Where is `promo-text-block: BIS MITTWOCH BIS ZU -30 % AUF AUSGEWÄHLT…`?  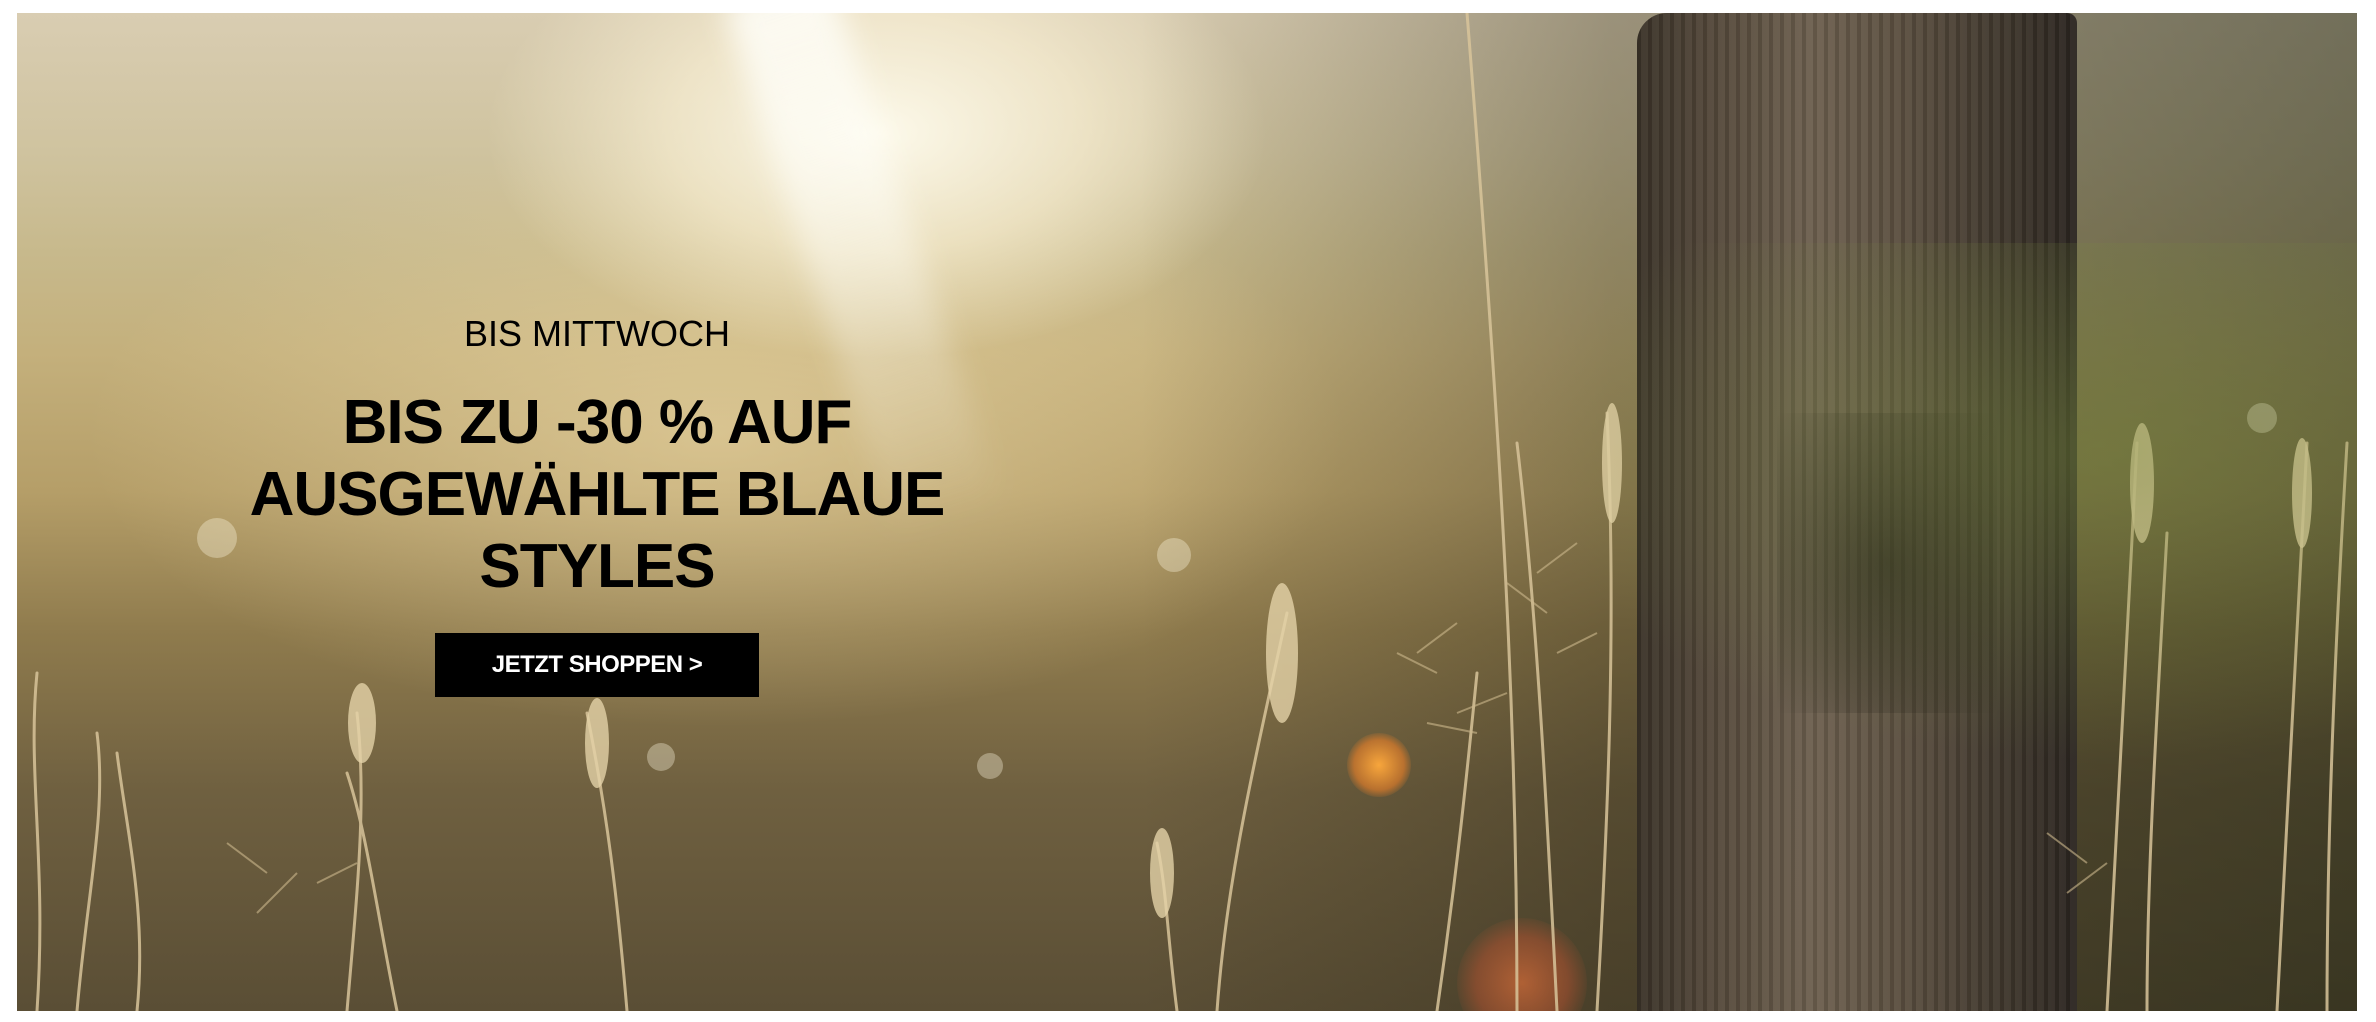 promo-text-block: BIS MITTWOCH BIS ZU -30 % AUF AUSGEWÄHLT… is located at coordinates (597, 505).